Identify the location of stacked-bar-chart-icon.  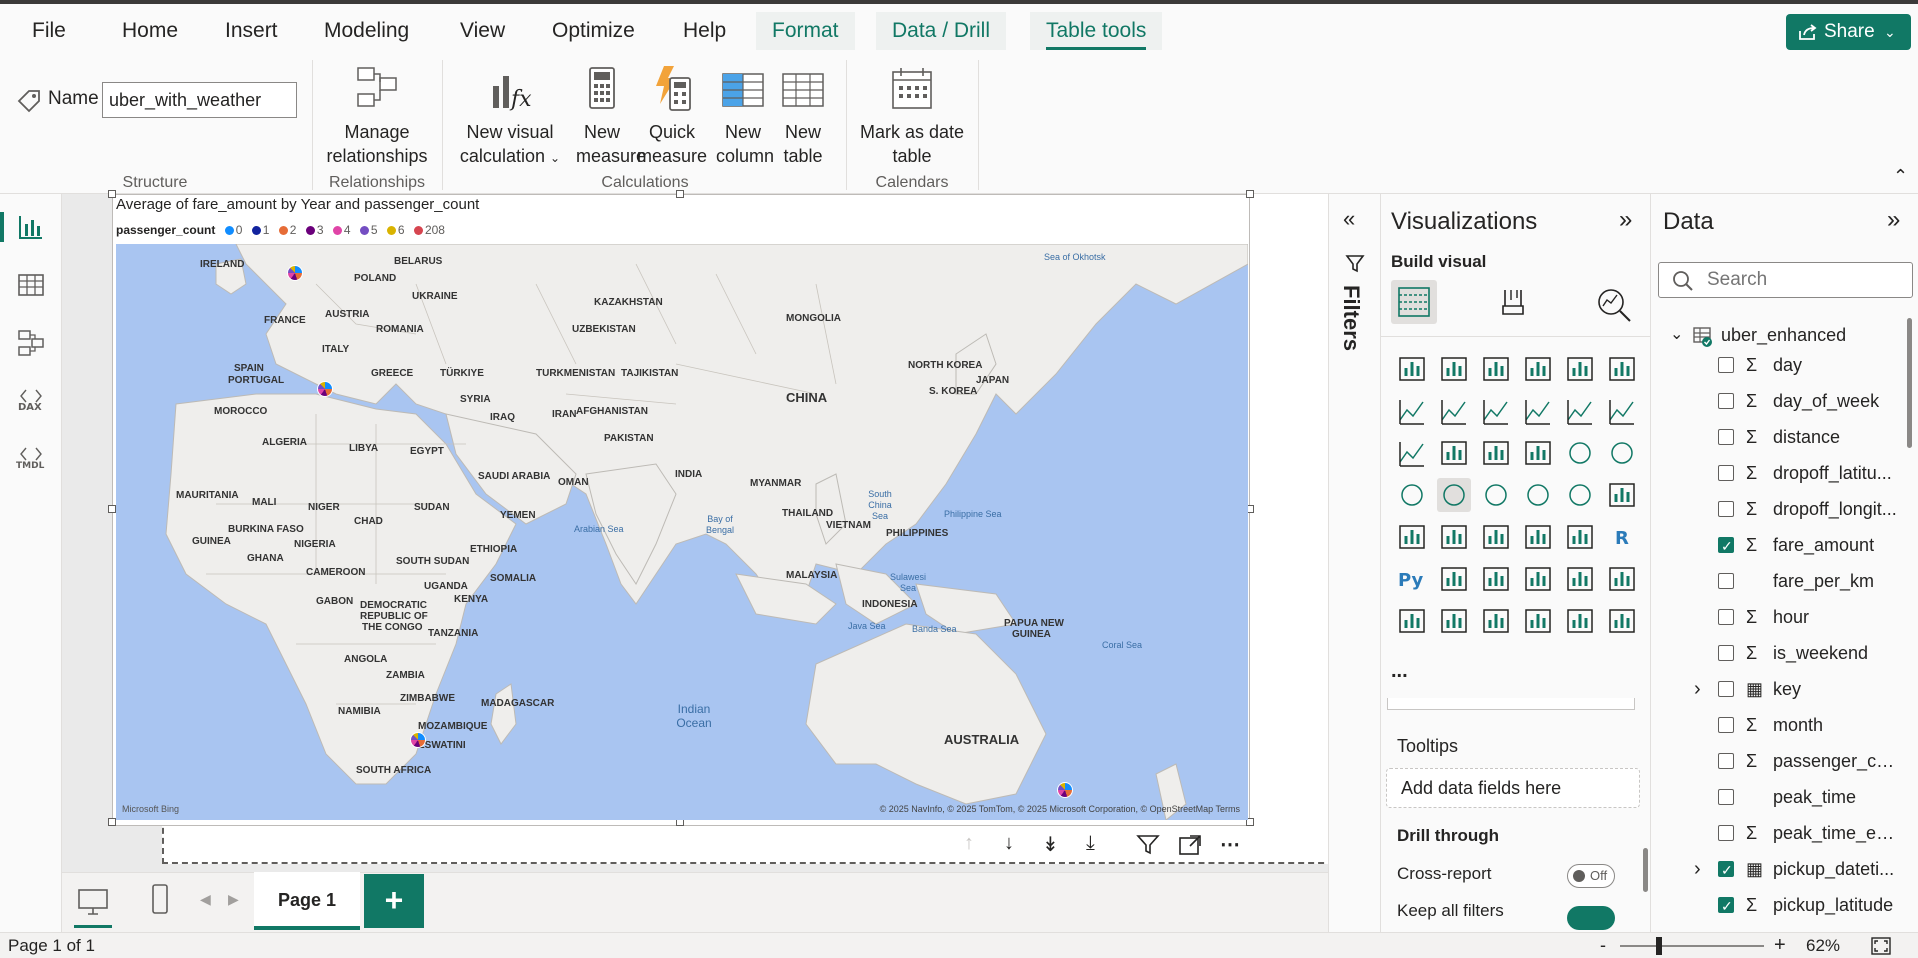
(1412, 369).